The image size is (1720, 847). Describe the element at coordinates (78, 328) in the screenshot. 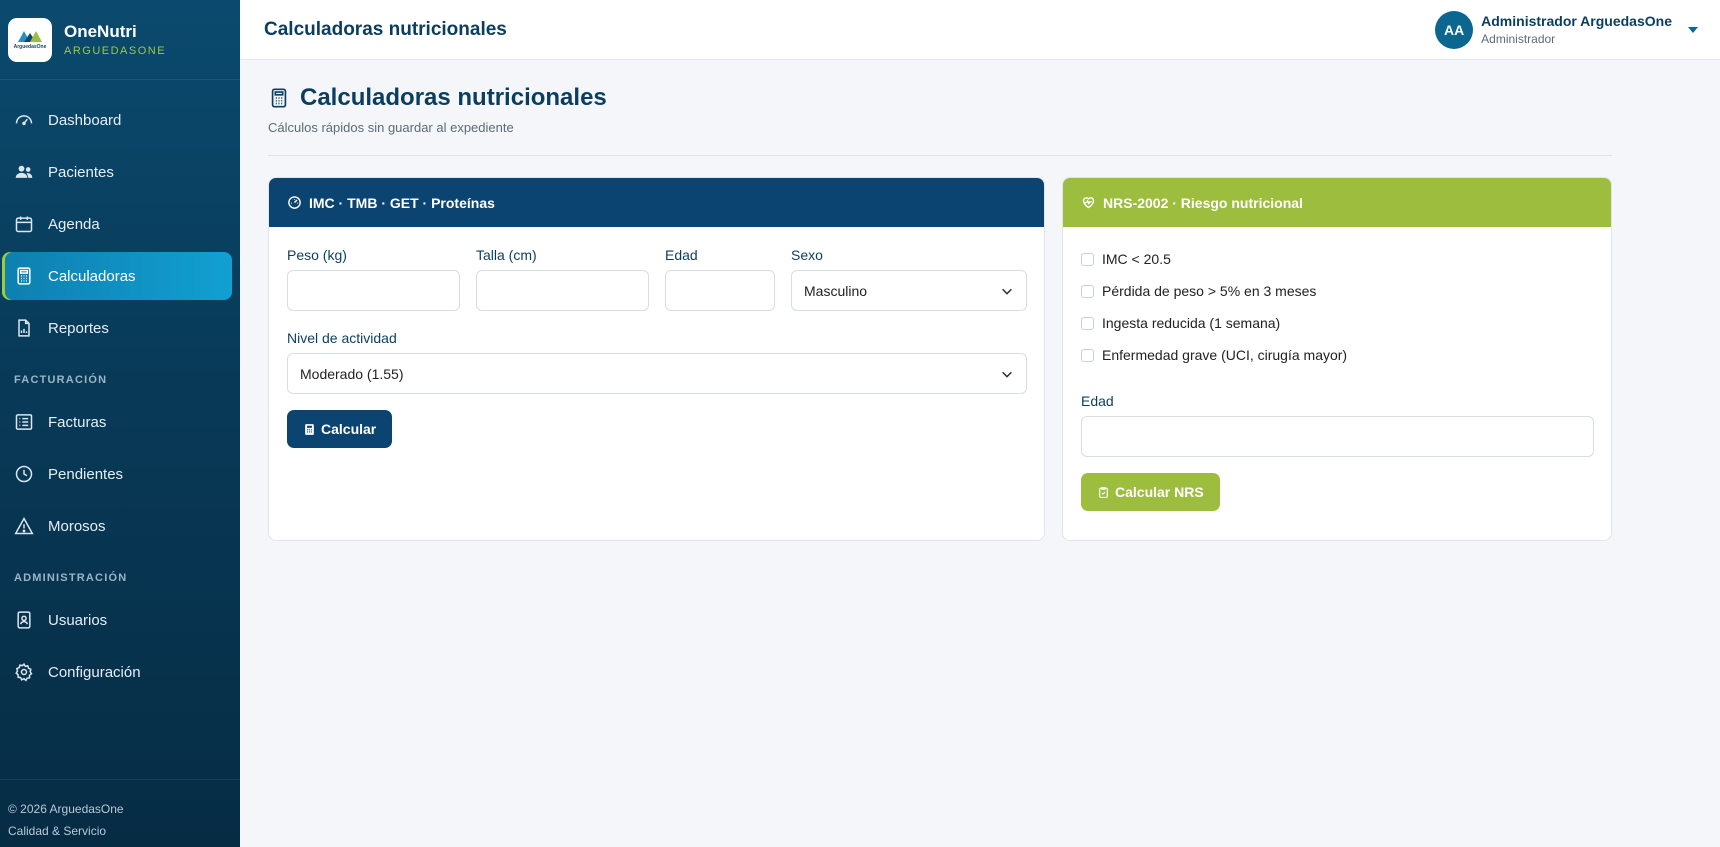

I see `sidebar-item-label: Reportes` at that location.